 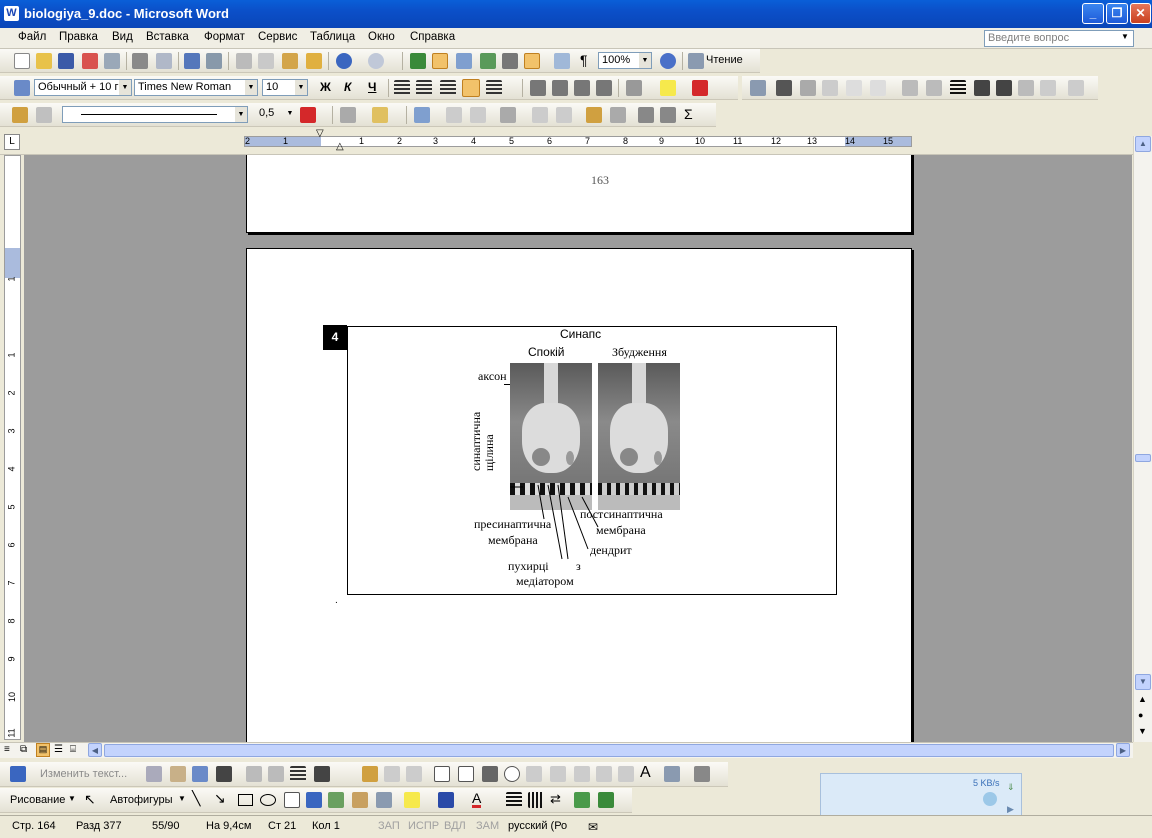 I want to click on autoshapes-button: Автофигуры, so click(x=141, y=800).